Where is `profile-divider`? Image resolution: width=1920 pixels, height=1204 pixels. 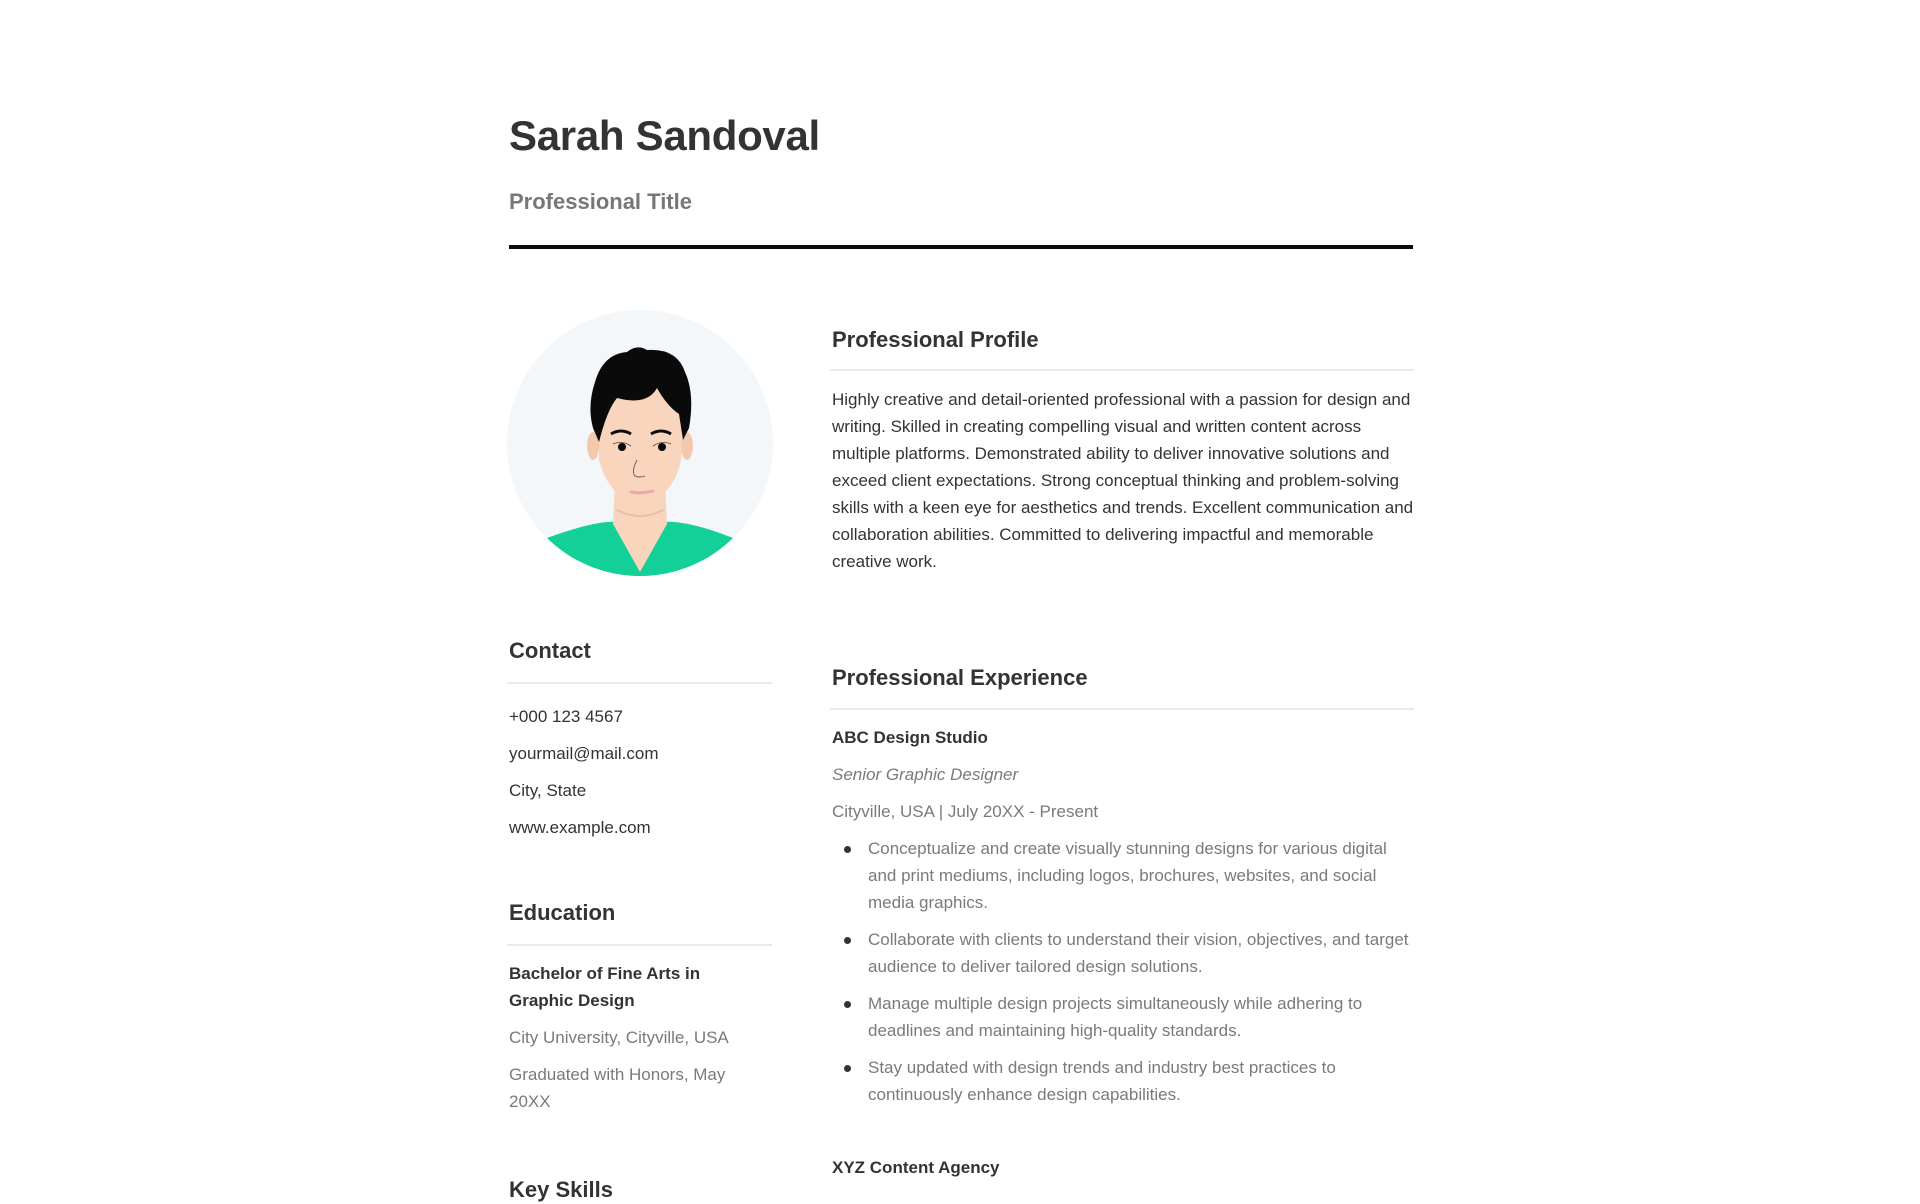 profile-divider is located at coordinates (1122, 370).